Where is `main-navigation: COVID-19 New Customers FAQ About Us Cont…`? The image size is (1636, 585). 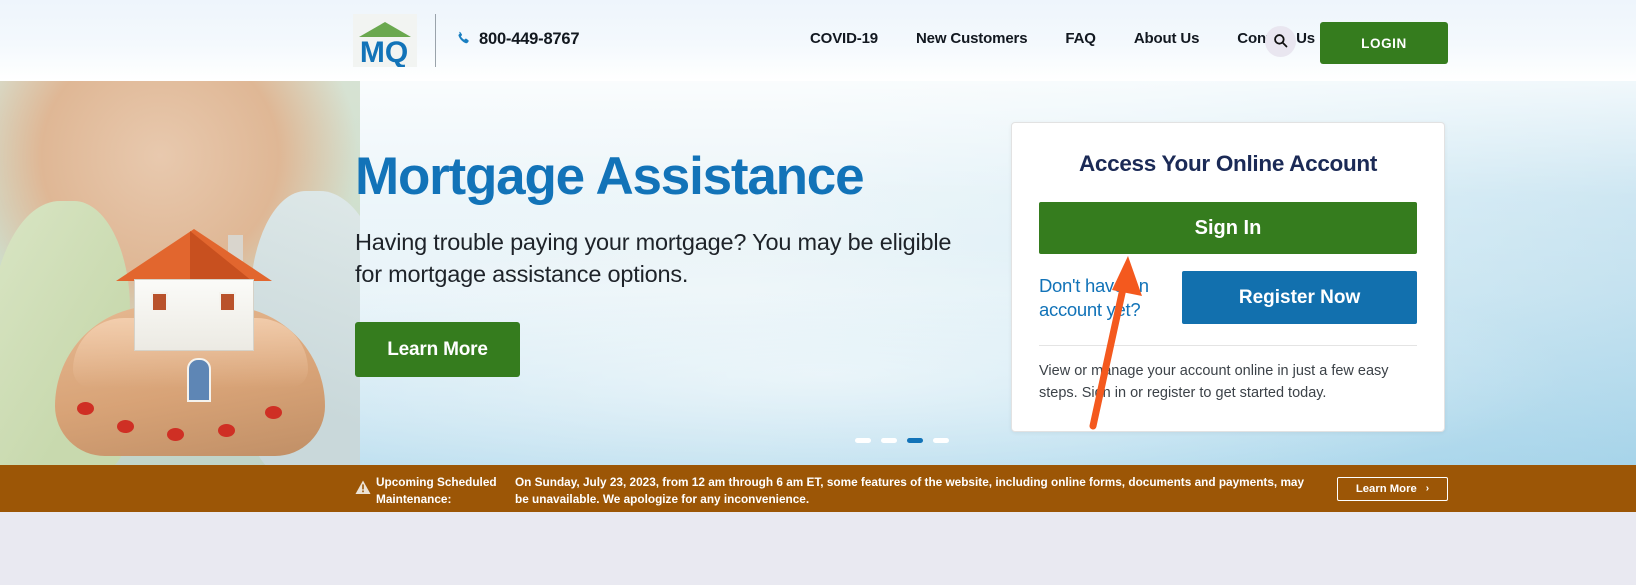
main-navigation: COVID-19 New Customers FAQ About Us Cont… is located at coordinates (1062, 38).